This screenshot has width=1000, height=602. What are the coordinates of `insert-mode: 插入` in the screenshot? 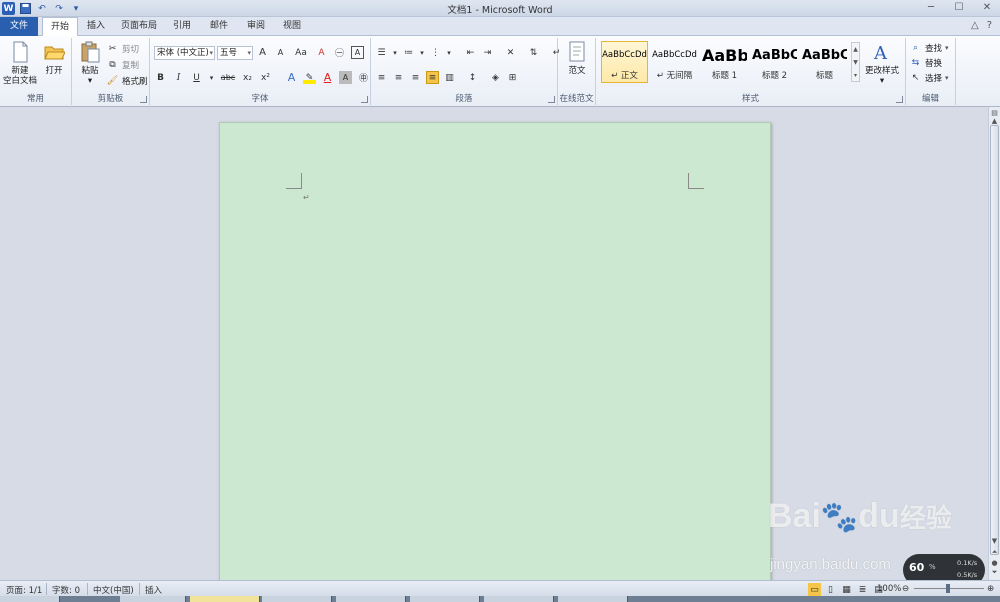 It's located at (153, 590).